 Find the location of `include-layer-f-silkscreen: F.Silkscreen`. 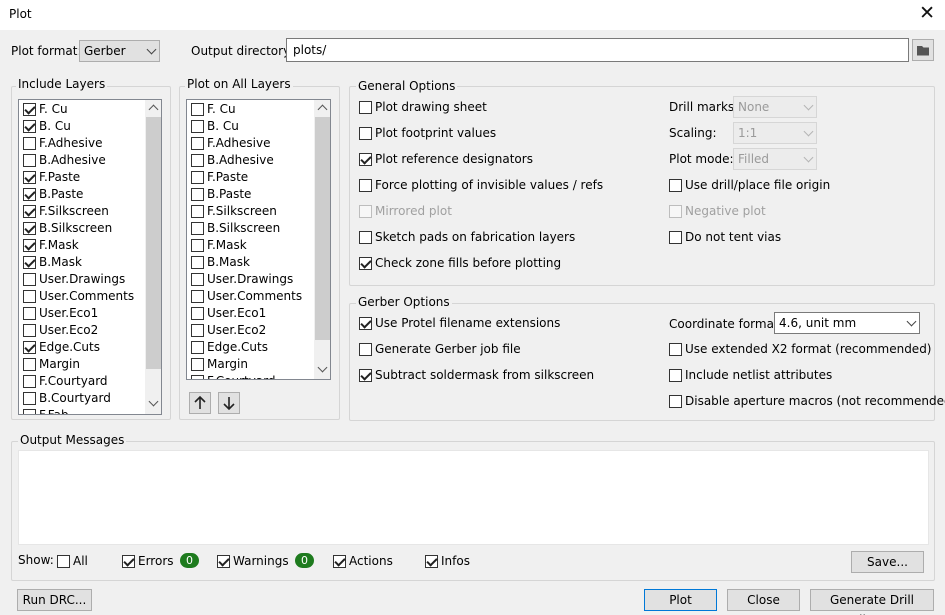

include-layer-f-silkscreen: F.Silkscreen is located at coordinates (83, 211).